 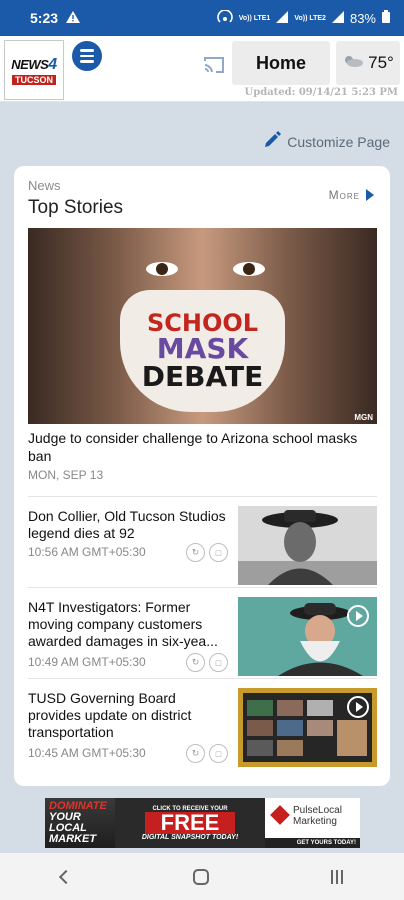 What do you see at coordinates (254, 18) in the screenshot?
I see `network-1-label: Vo)) LTE1` at bounding box center [254, 18].